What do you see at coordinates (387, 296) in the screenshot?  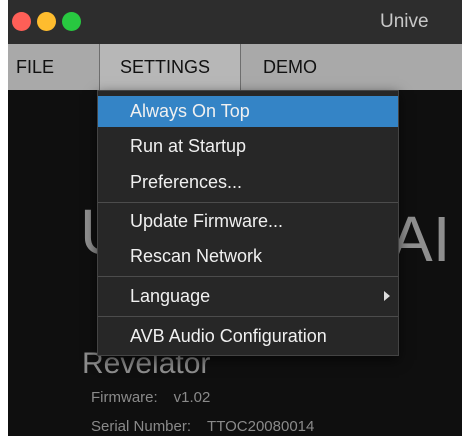 I see `submenu-arrow-icon` at bounding box center [387, 296].